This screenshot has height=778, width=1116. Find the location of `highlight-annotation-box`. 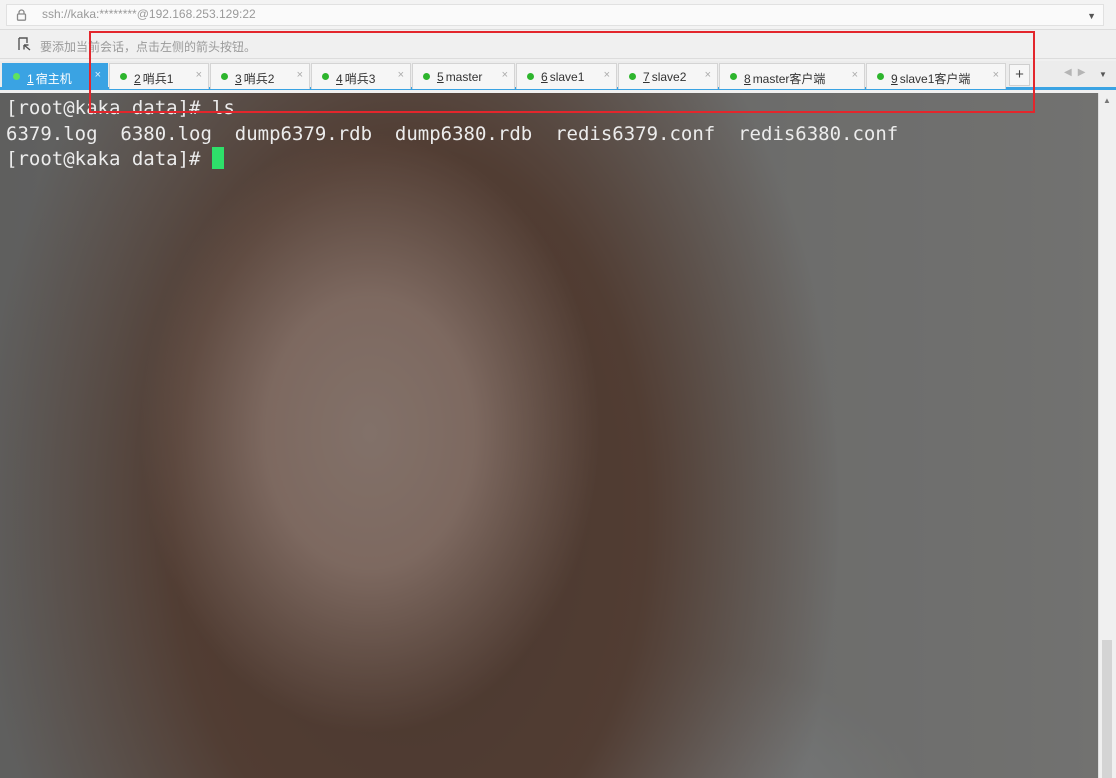

highlight-annotation-box is located at coordinates (562, 72).